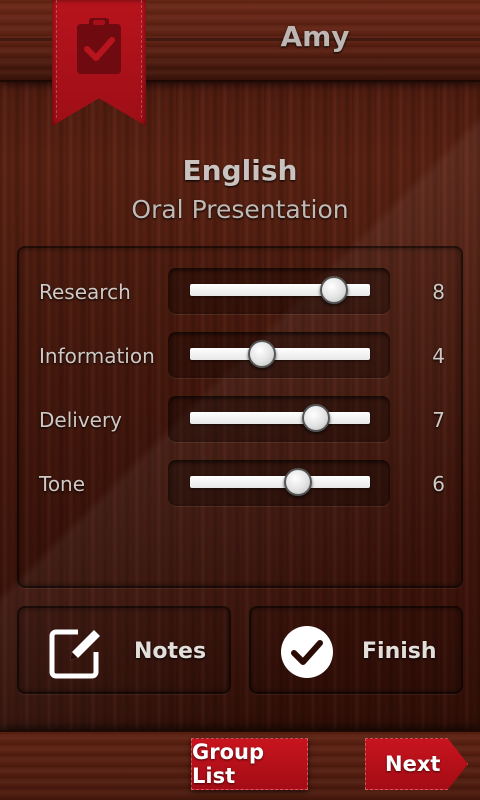  Describe the element at coordinates (399, 651) in the screenshot. I see `finish-label: Finish` at that location.